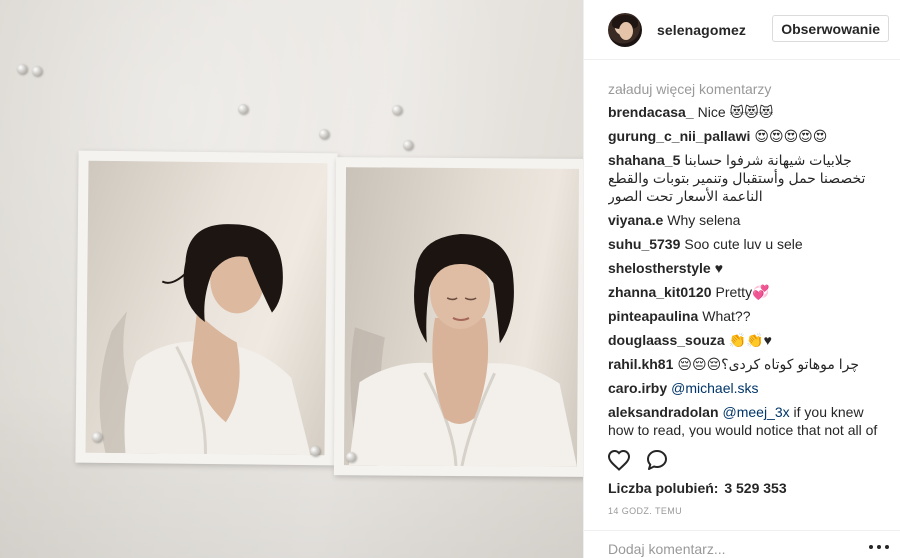 This screenshot has height=558, width=900. I want to click on more-options-icon, so click(879, 547).